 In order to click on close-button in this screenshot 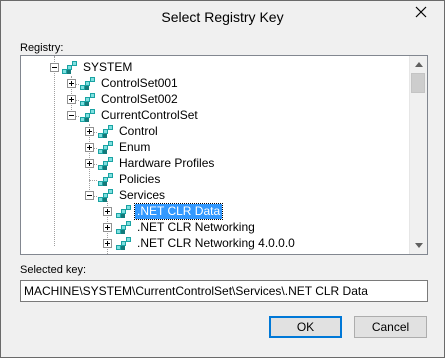, I will do `click(421, 12)`.